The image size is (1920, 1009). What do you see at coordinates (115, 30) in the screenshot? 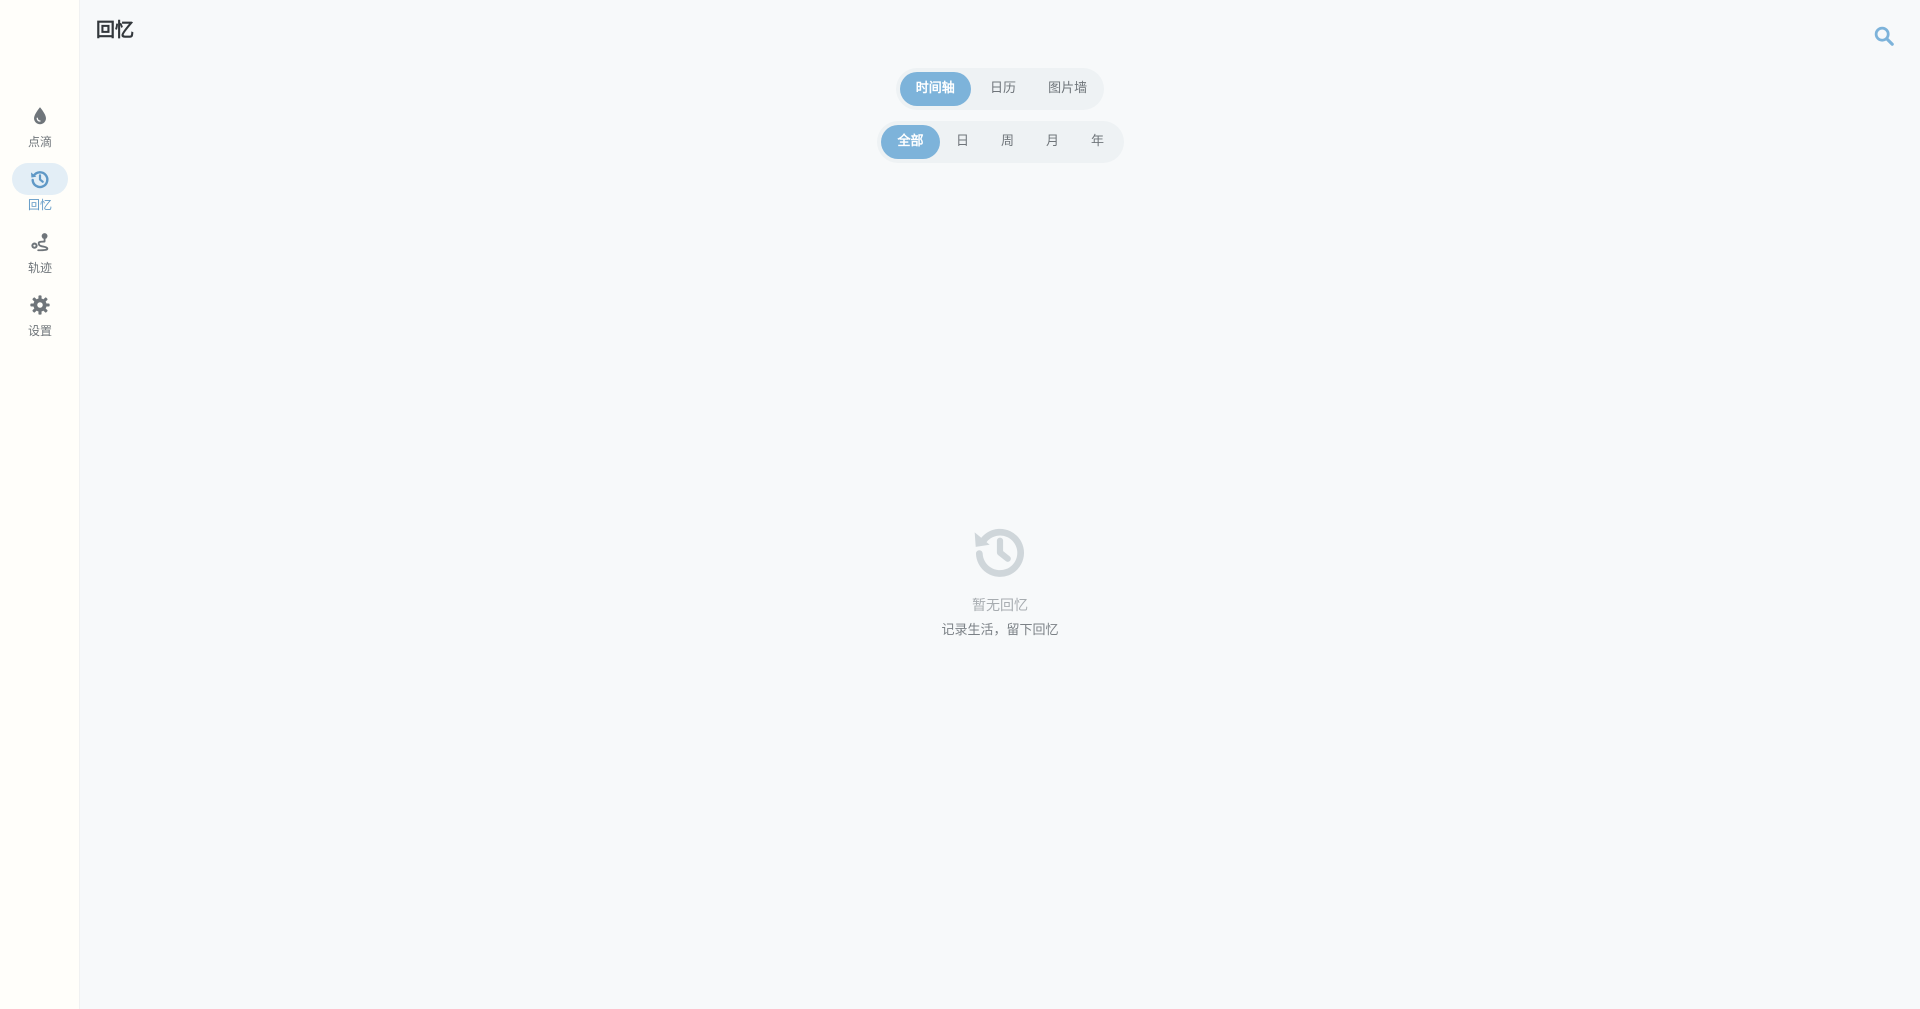
I see `page-title: 回忆` at bounding box center [115, 30].